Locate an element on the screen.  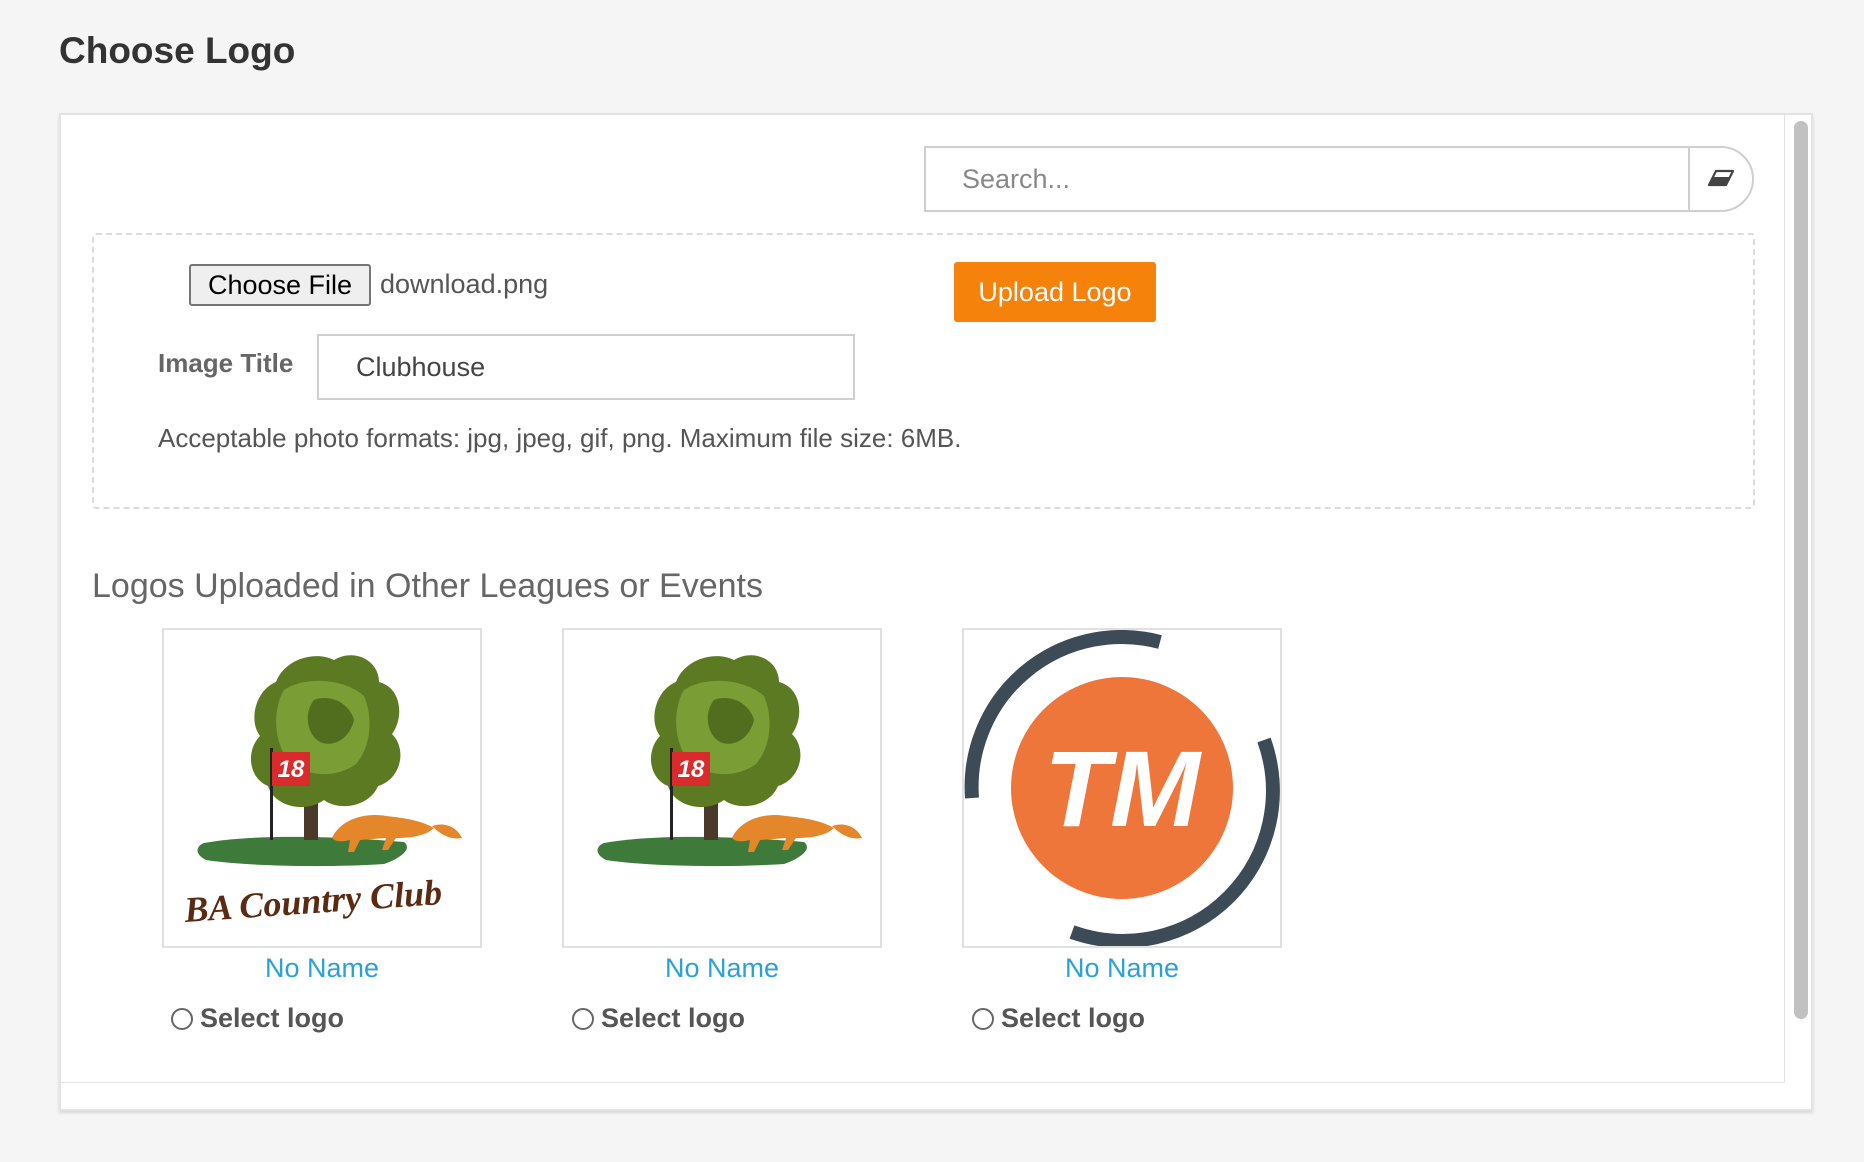
logo-thumbnail-tree-fox: 18 is located at coordinates (722, 788).